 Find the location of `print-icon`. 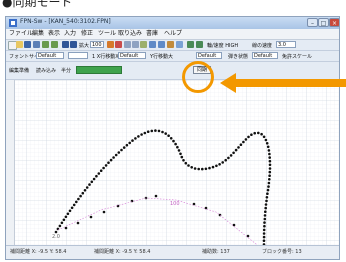

print-icon is located at coordinates (36, 44).